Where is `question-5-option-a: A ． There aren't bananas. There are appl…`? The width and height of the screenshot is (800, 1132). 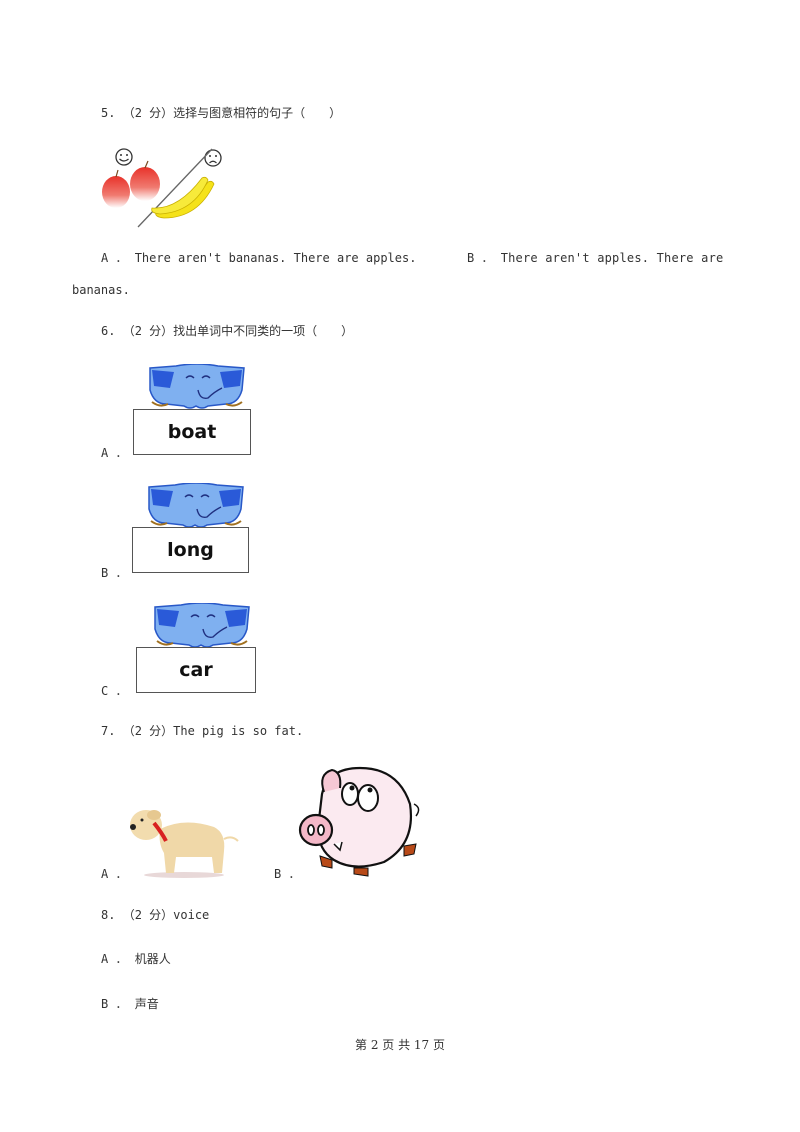
question-5-option-a: A ． There aren't bananas. There are appl… is located at coordinates (258, 258).